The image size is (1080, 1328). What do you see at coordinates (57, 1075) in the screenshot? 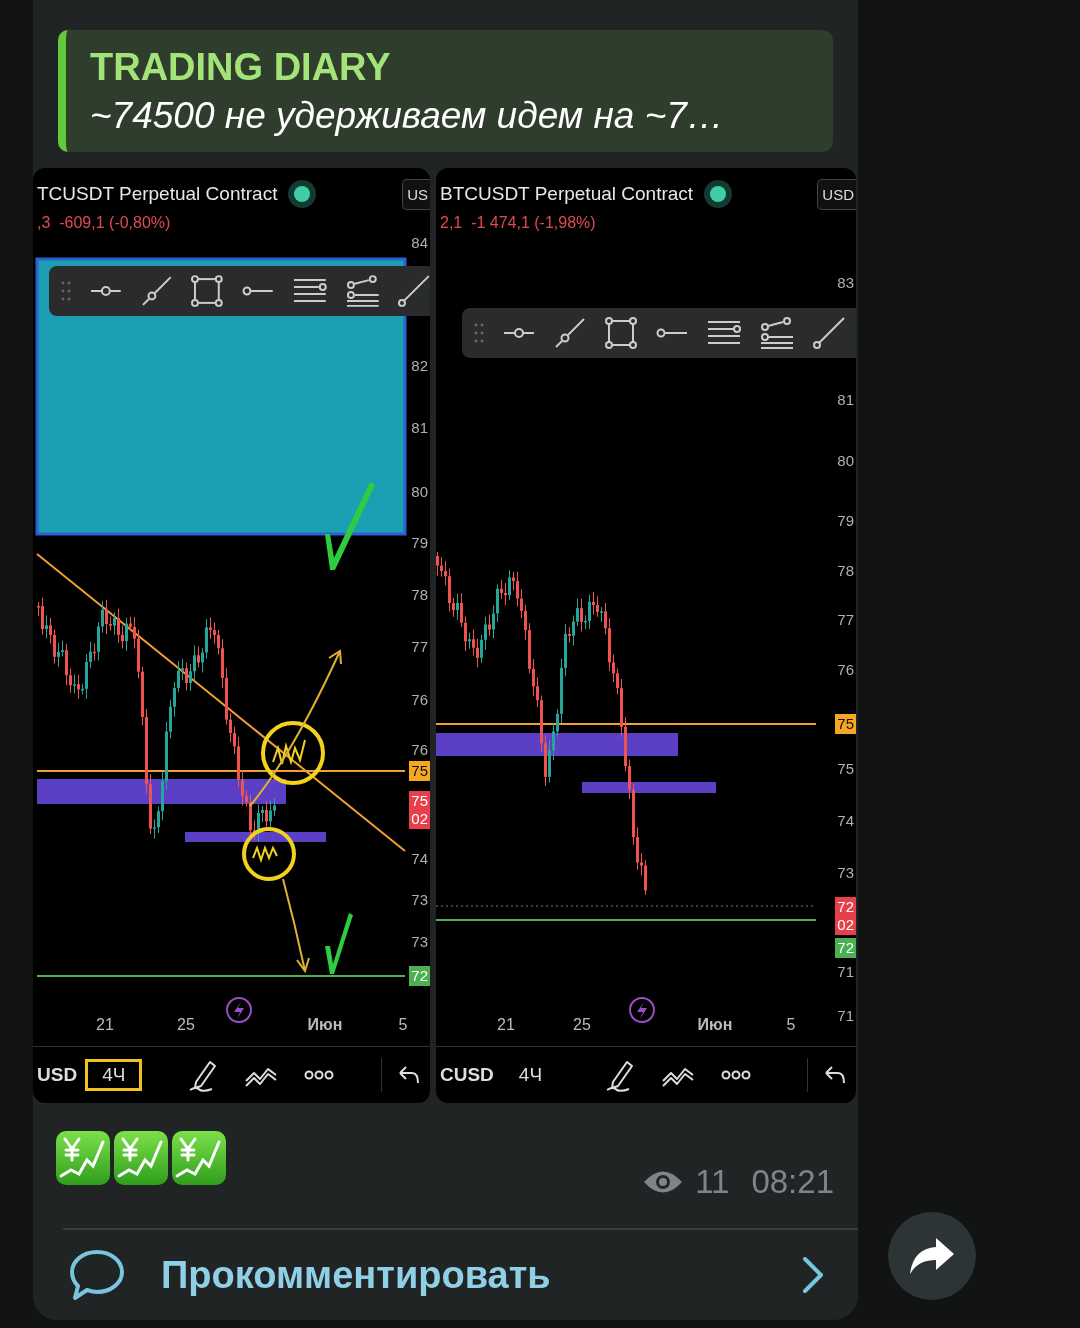
I see `symbol-label: USD` at bounding box center [57, 1075].